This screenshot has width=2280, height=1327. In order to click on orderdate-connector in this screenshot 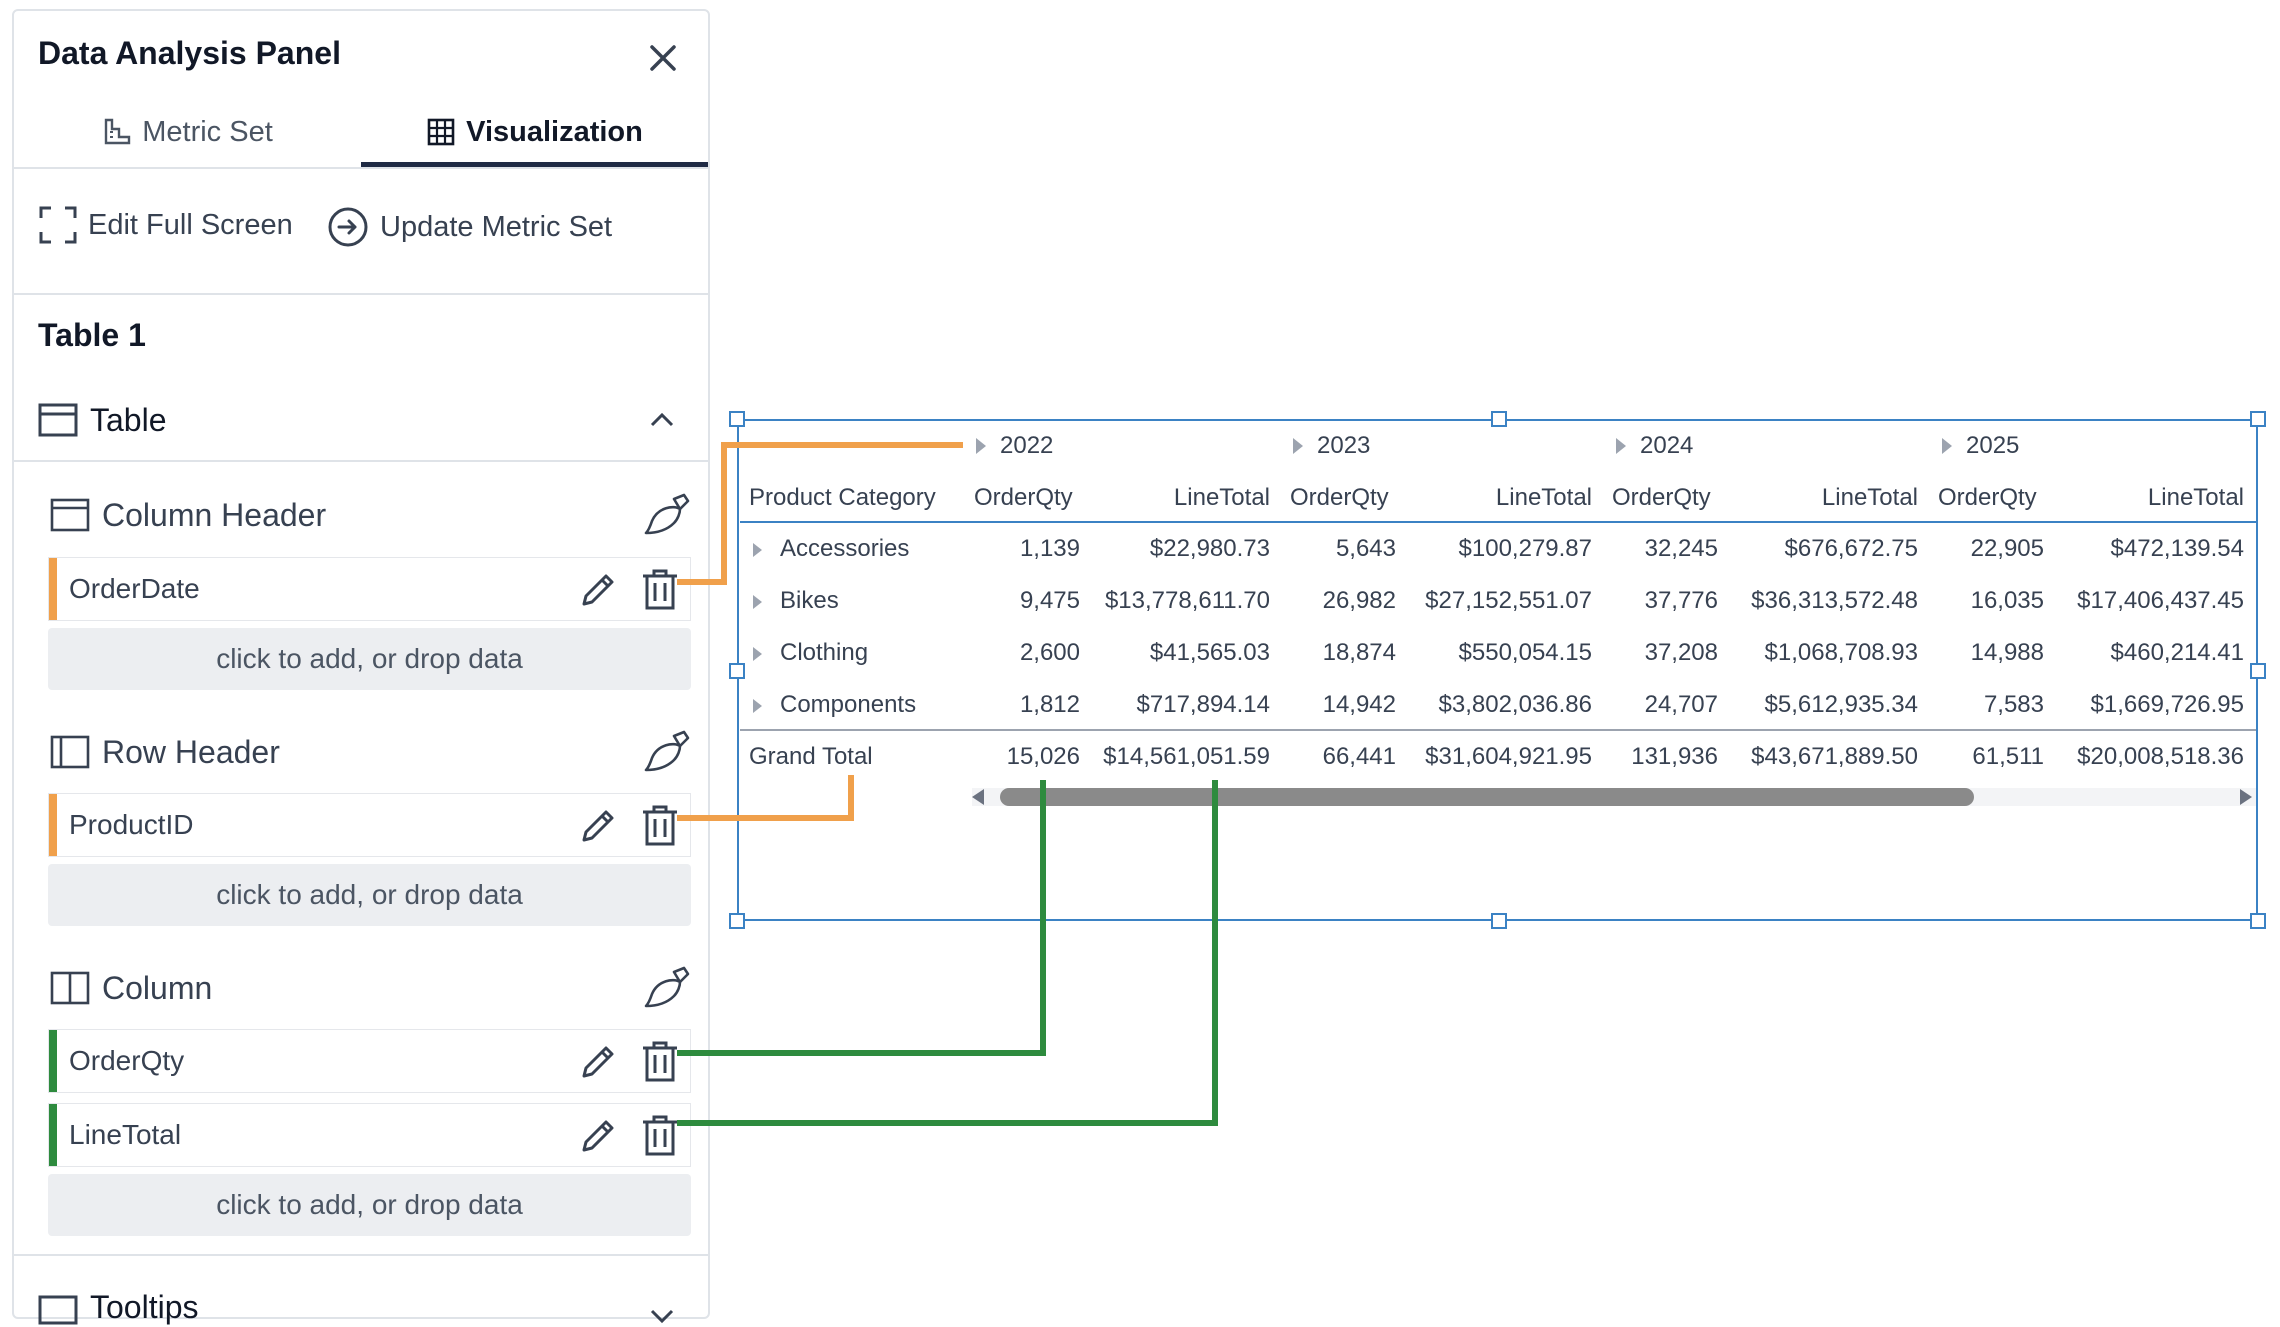, I will do `click(820, 513)`.